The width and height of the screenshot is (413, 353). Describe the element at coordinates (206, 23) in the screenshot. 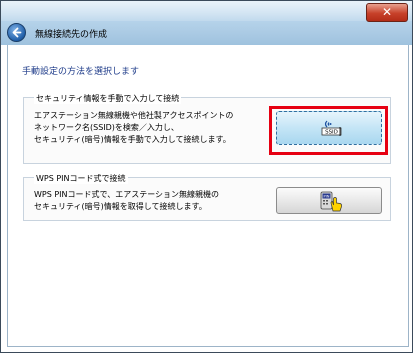

I see `title-bar: ✕ 無線接続先の作成` at that location.